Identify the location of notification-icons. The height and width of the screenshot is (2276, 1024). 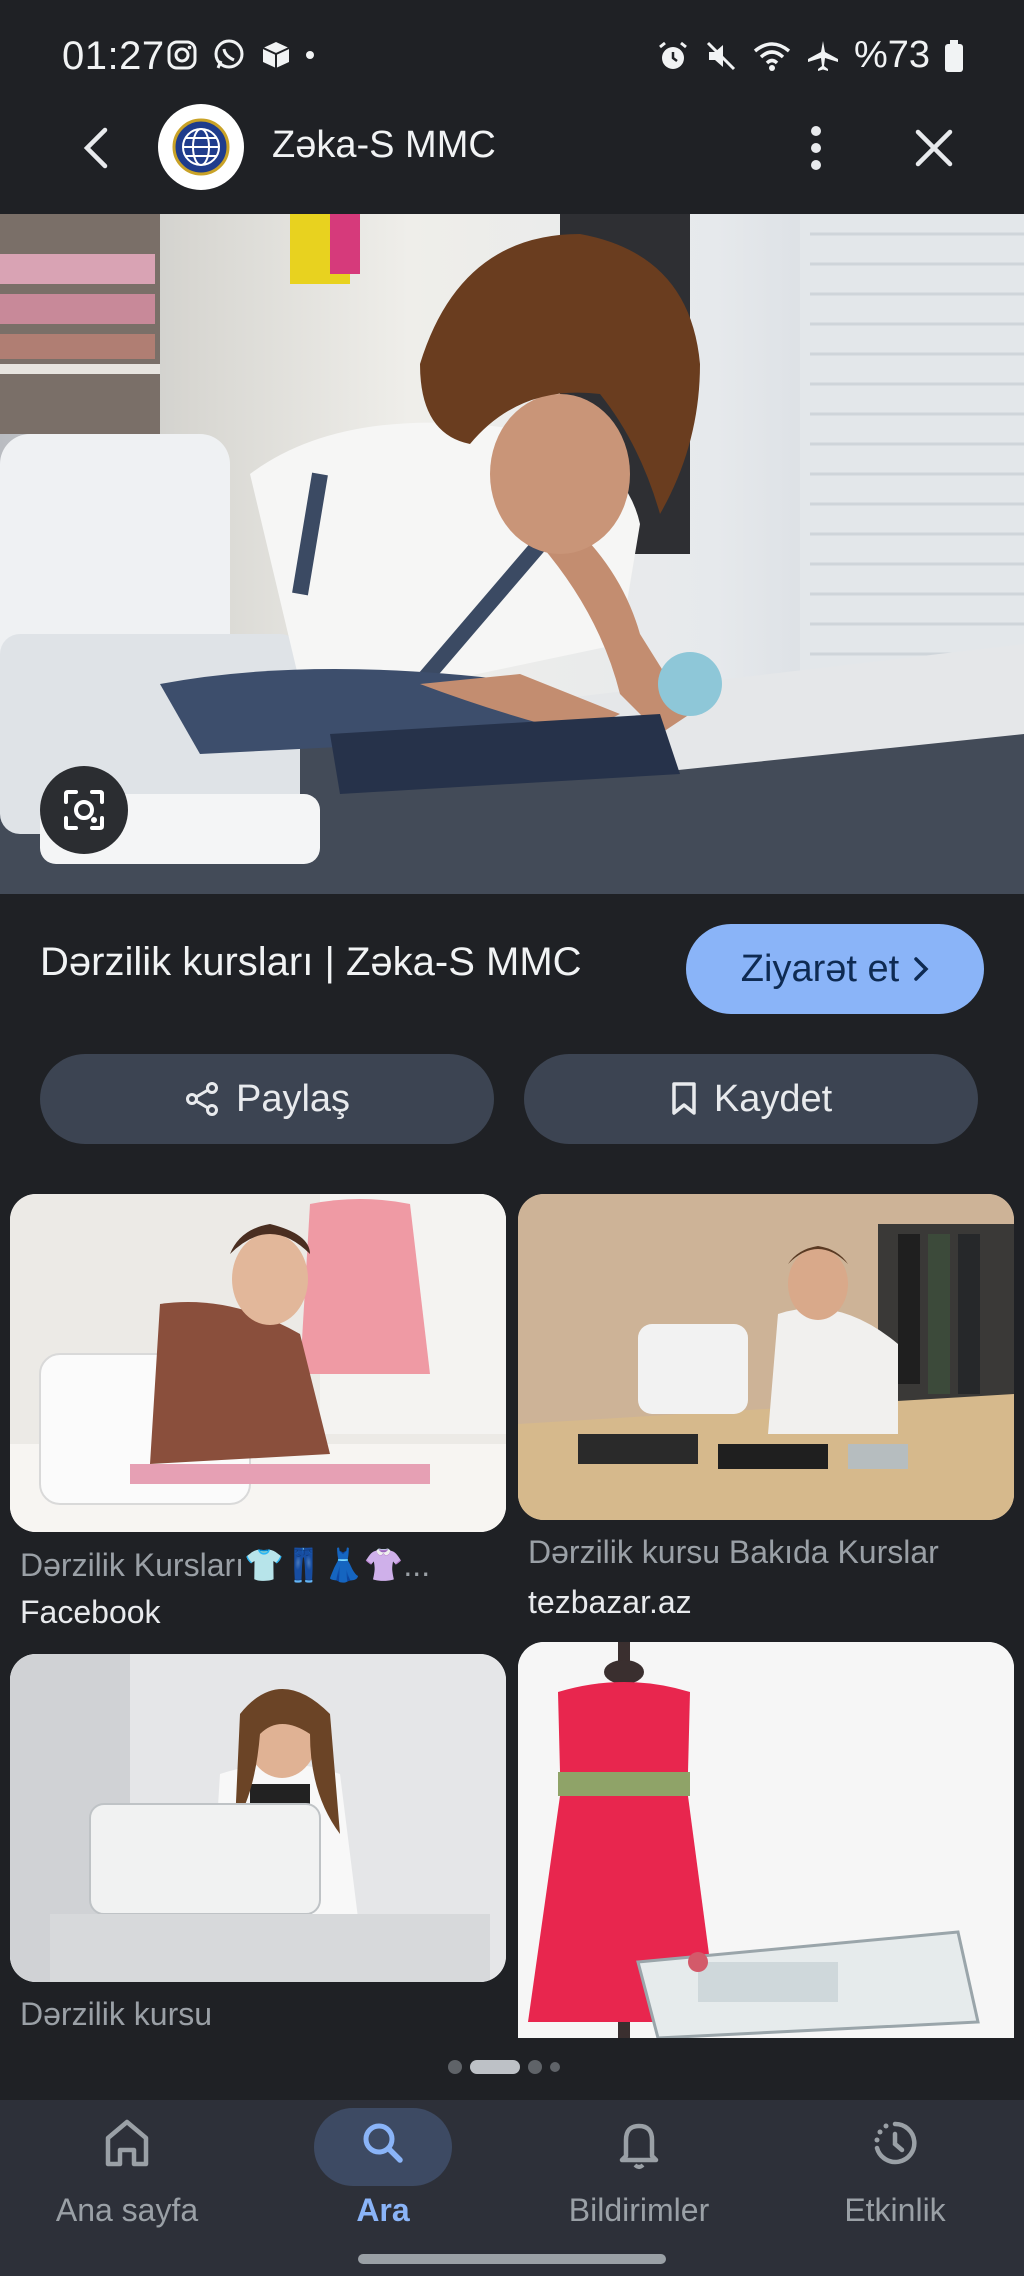
(240, 55).